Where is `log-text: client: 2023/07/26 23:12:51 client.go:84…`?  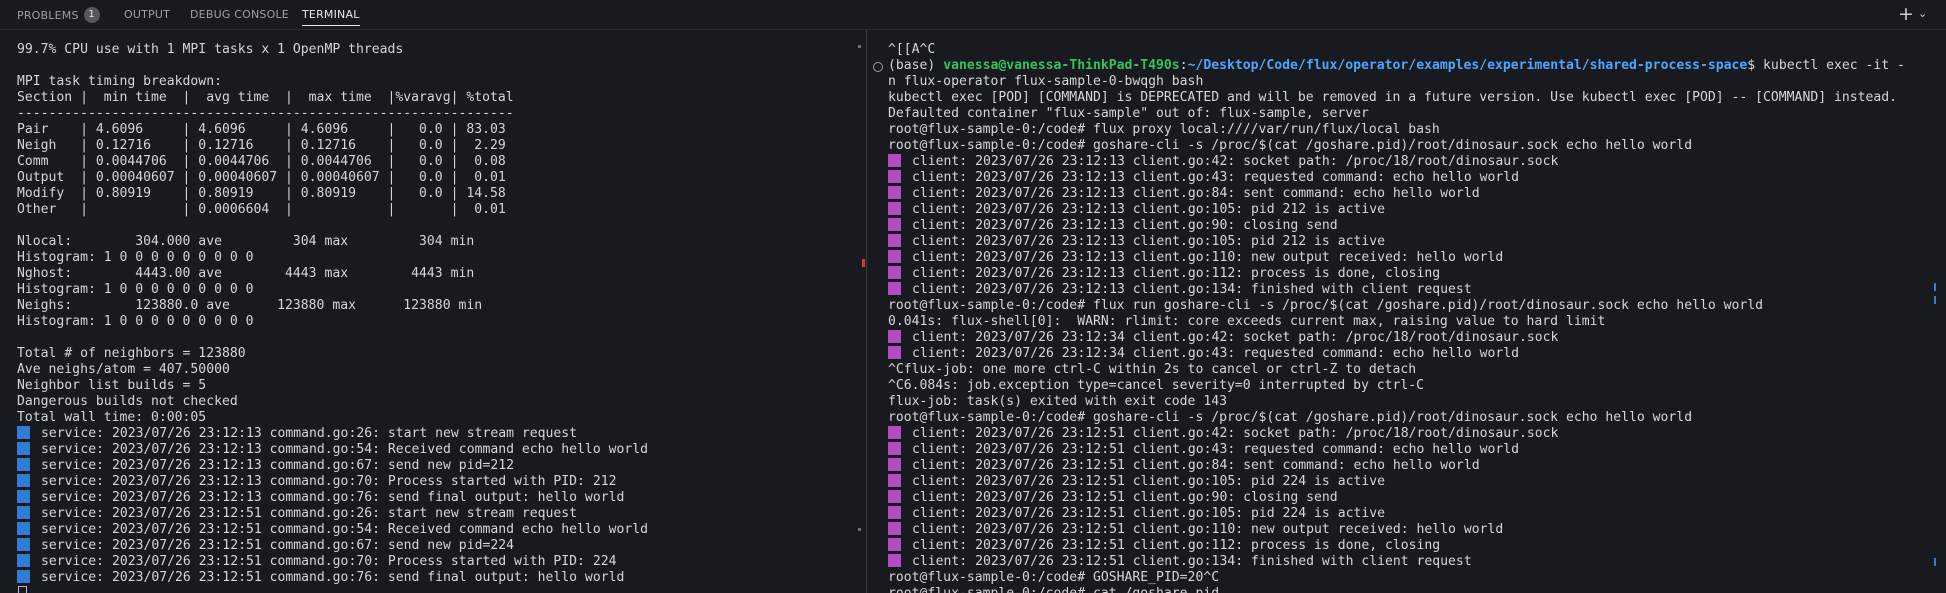 log-text: client: 2023/07/26 23:12:51 client.go:84… is located at coordinates (1196, 465).